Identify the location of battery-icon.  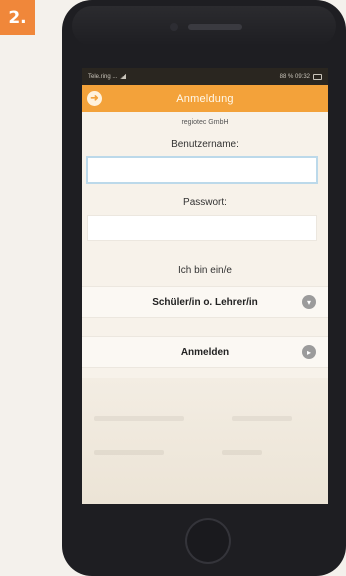
(317, 76).